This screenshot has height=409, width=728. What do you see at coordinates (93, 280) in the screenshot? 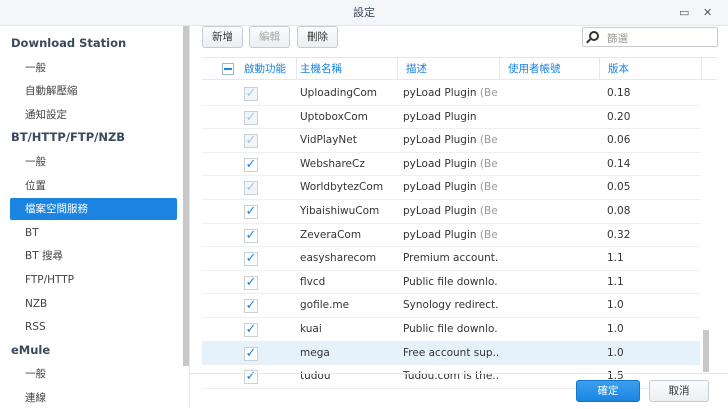
I see `sidebar-item: FTP/HTTP` at bounding box center [93, 280].